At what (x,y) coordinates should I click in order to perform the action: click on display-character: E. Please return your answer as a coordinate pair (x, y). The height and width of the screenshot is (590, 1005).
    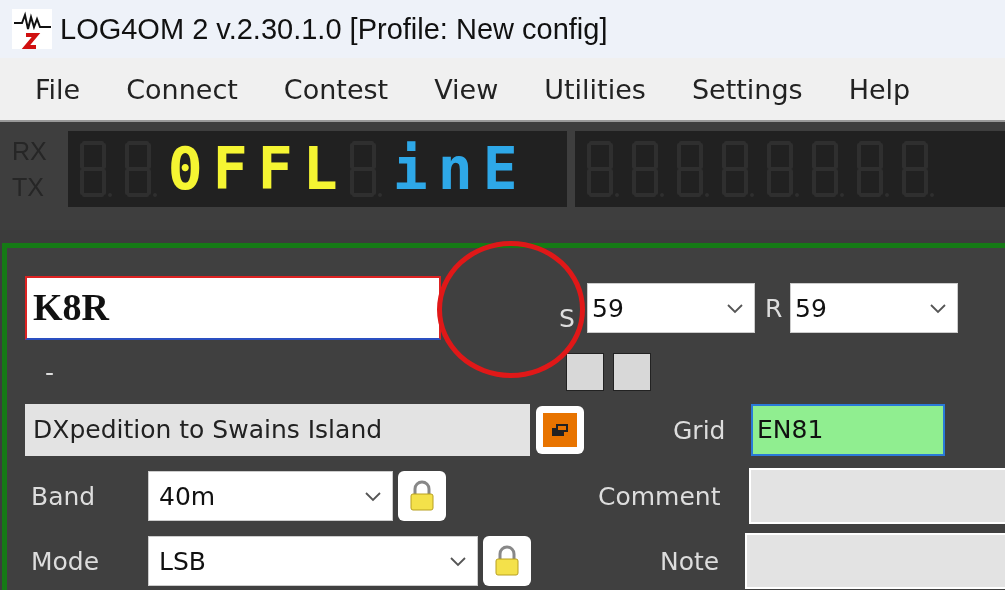
    Looking at the image, I should click on (500, 169).